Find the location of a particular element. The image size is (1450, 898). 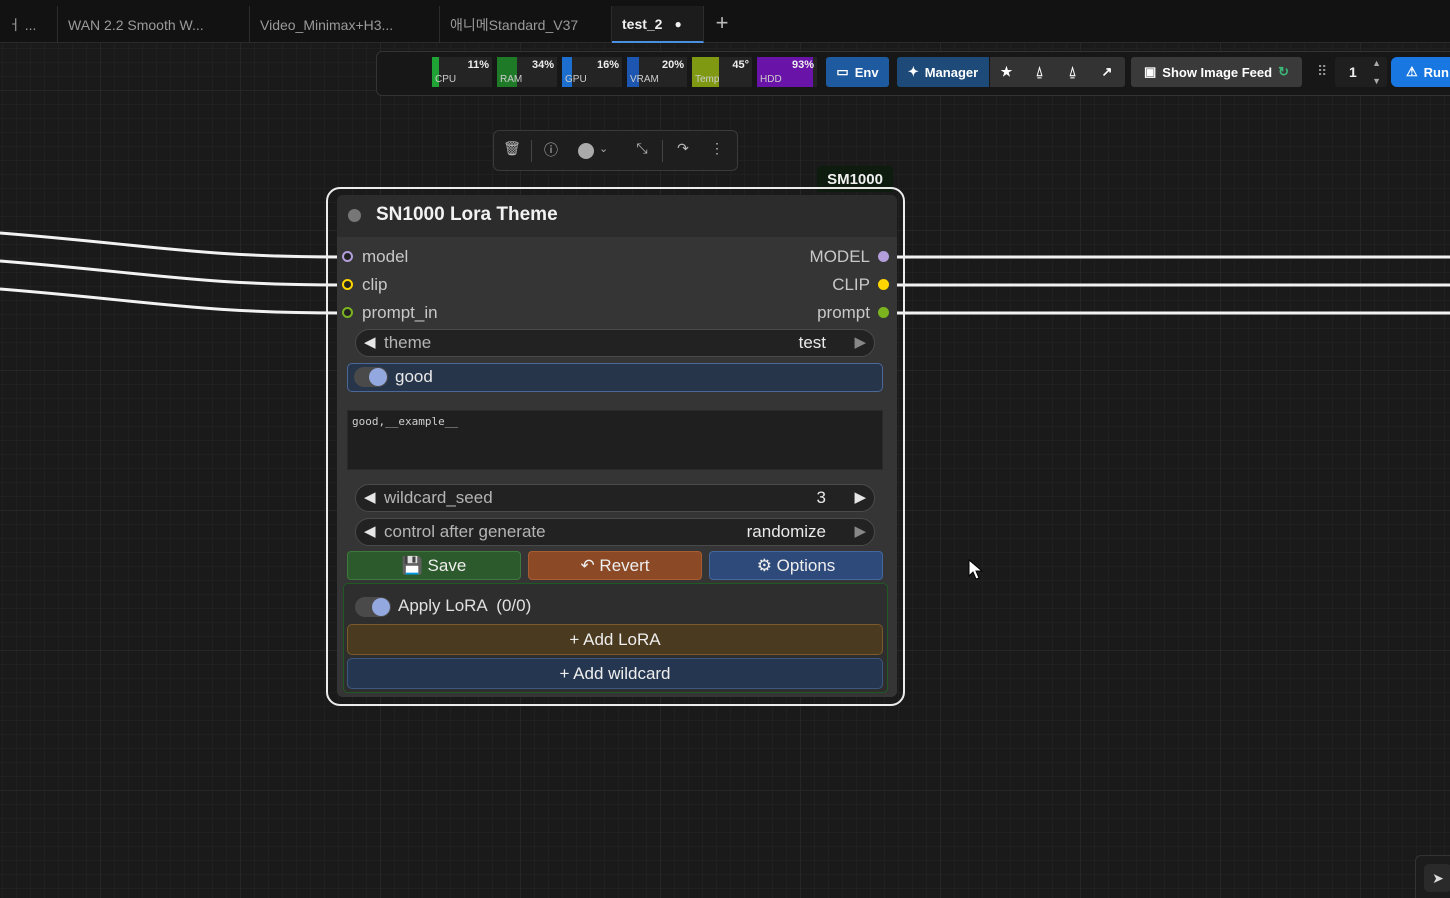

cpu-monitor: 11% CPU is located at coordinates (462, 72).